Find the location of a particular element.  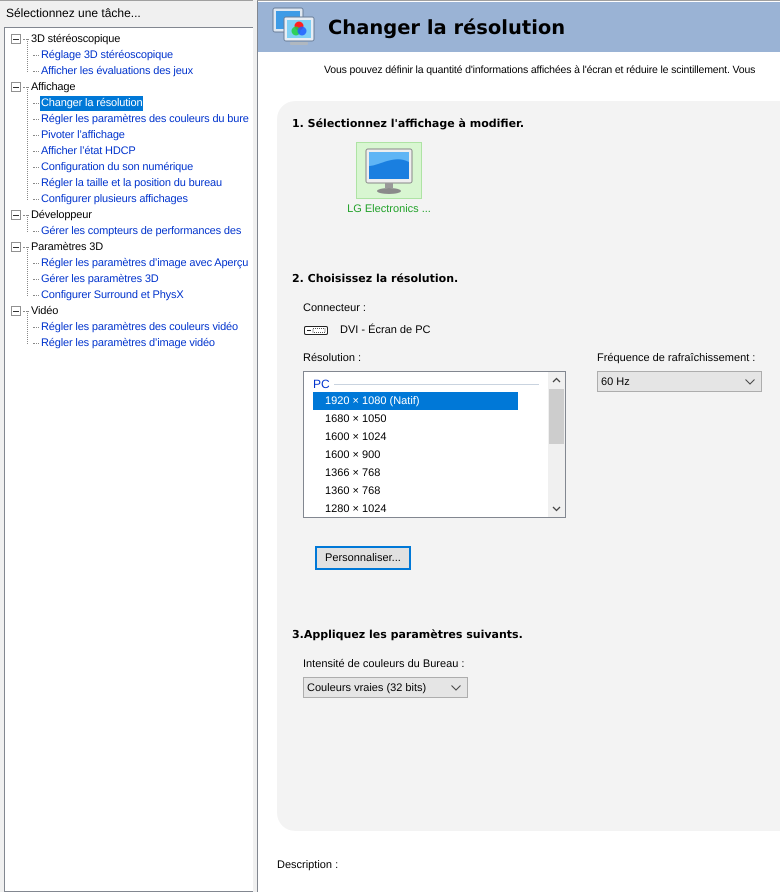

group-header: PC is located at coordinates (321, 384).